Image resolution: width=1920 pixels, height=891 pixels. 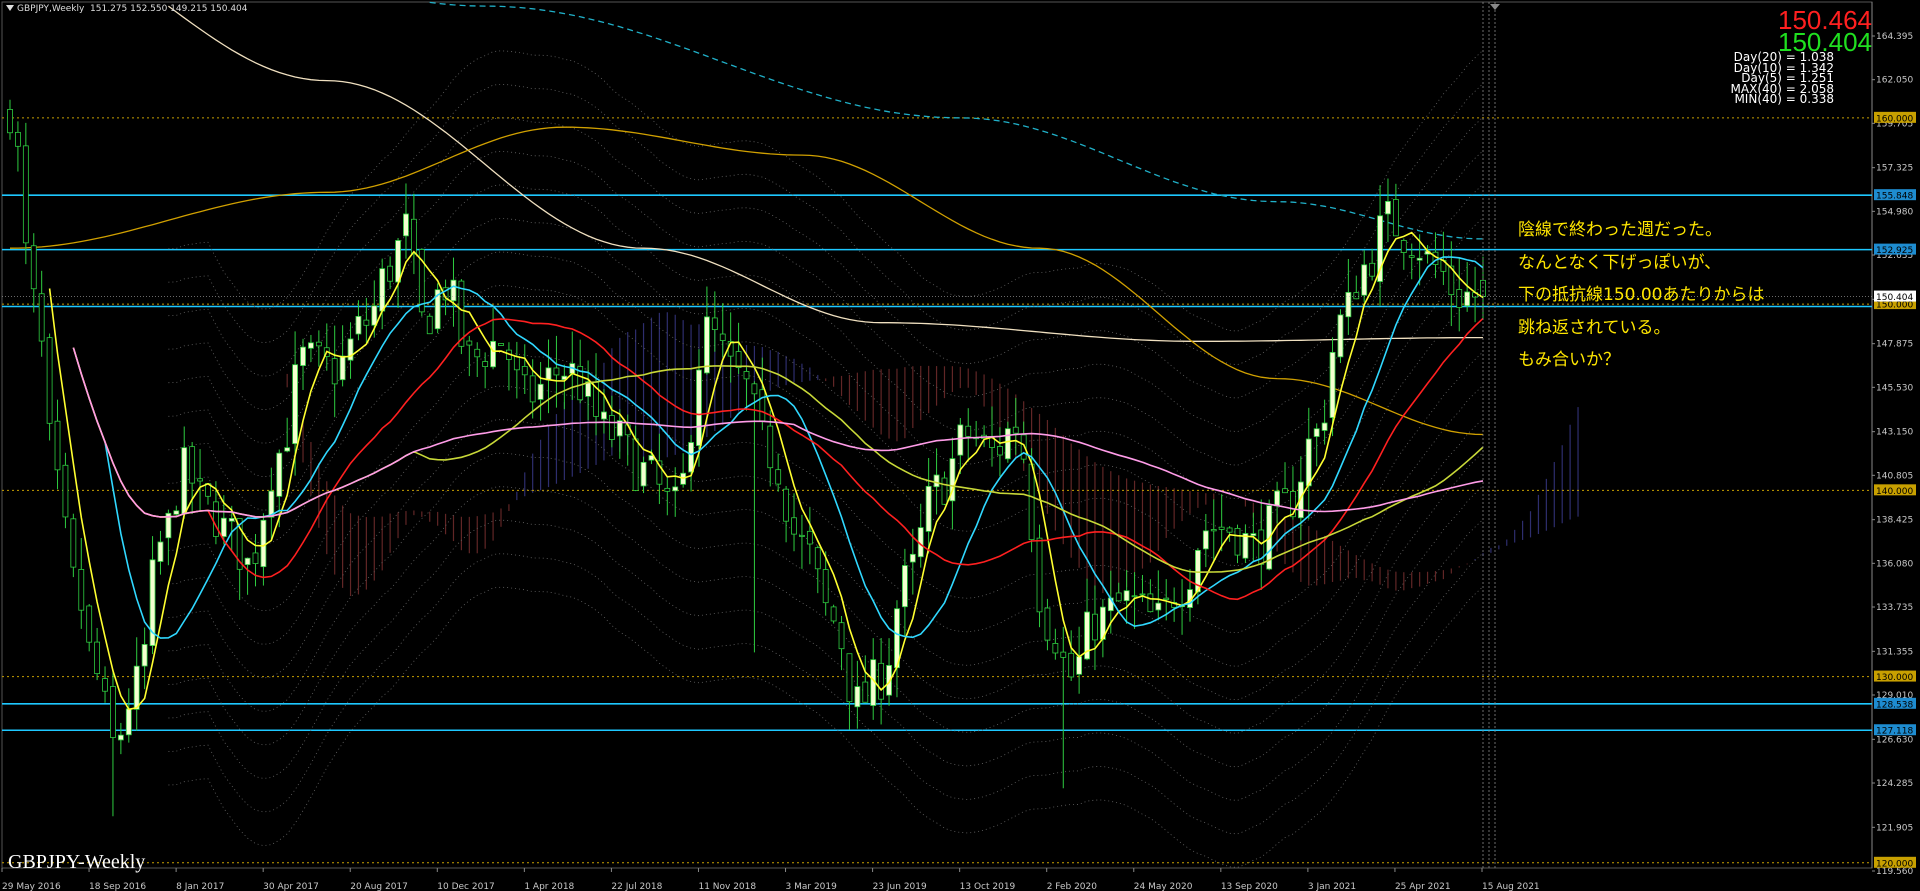 I want to click on x-tick-label: 30 Apr 2017, so click(x=291, y=886).